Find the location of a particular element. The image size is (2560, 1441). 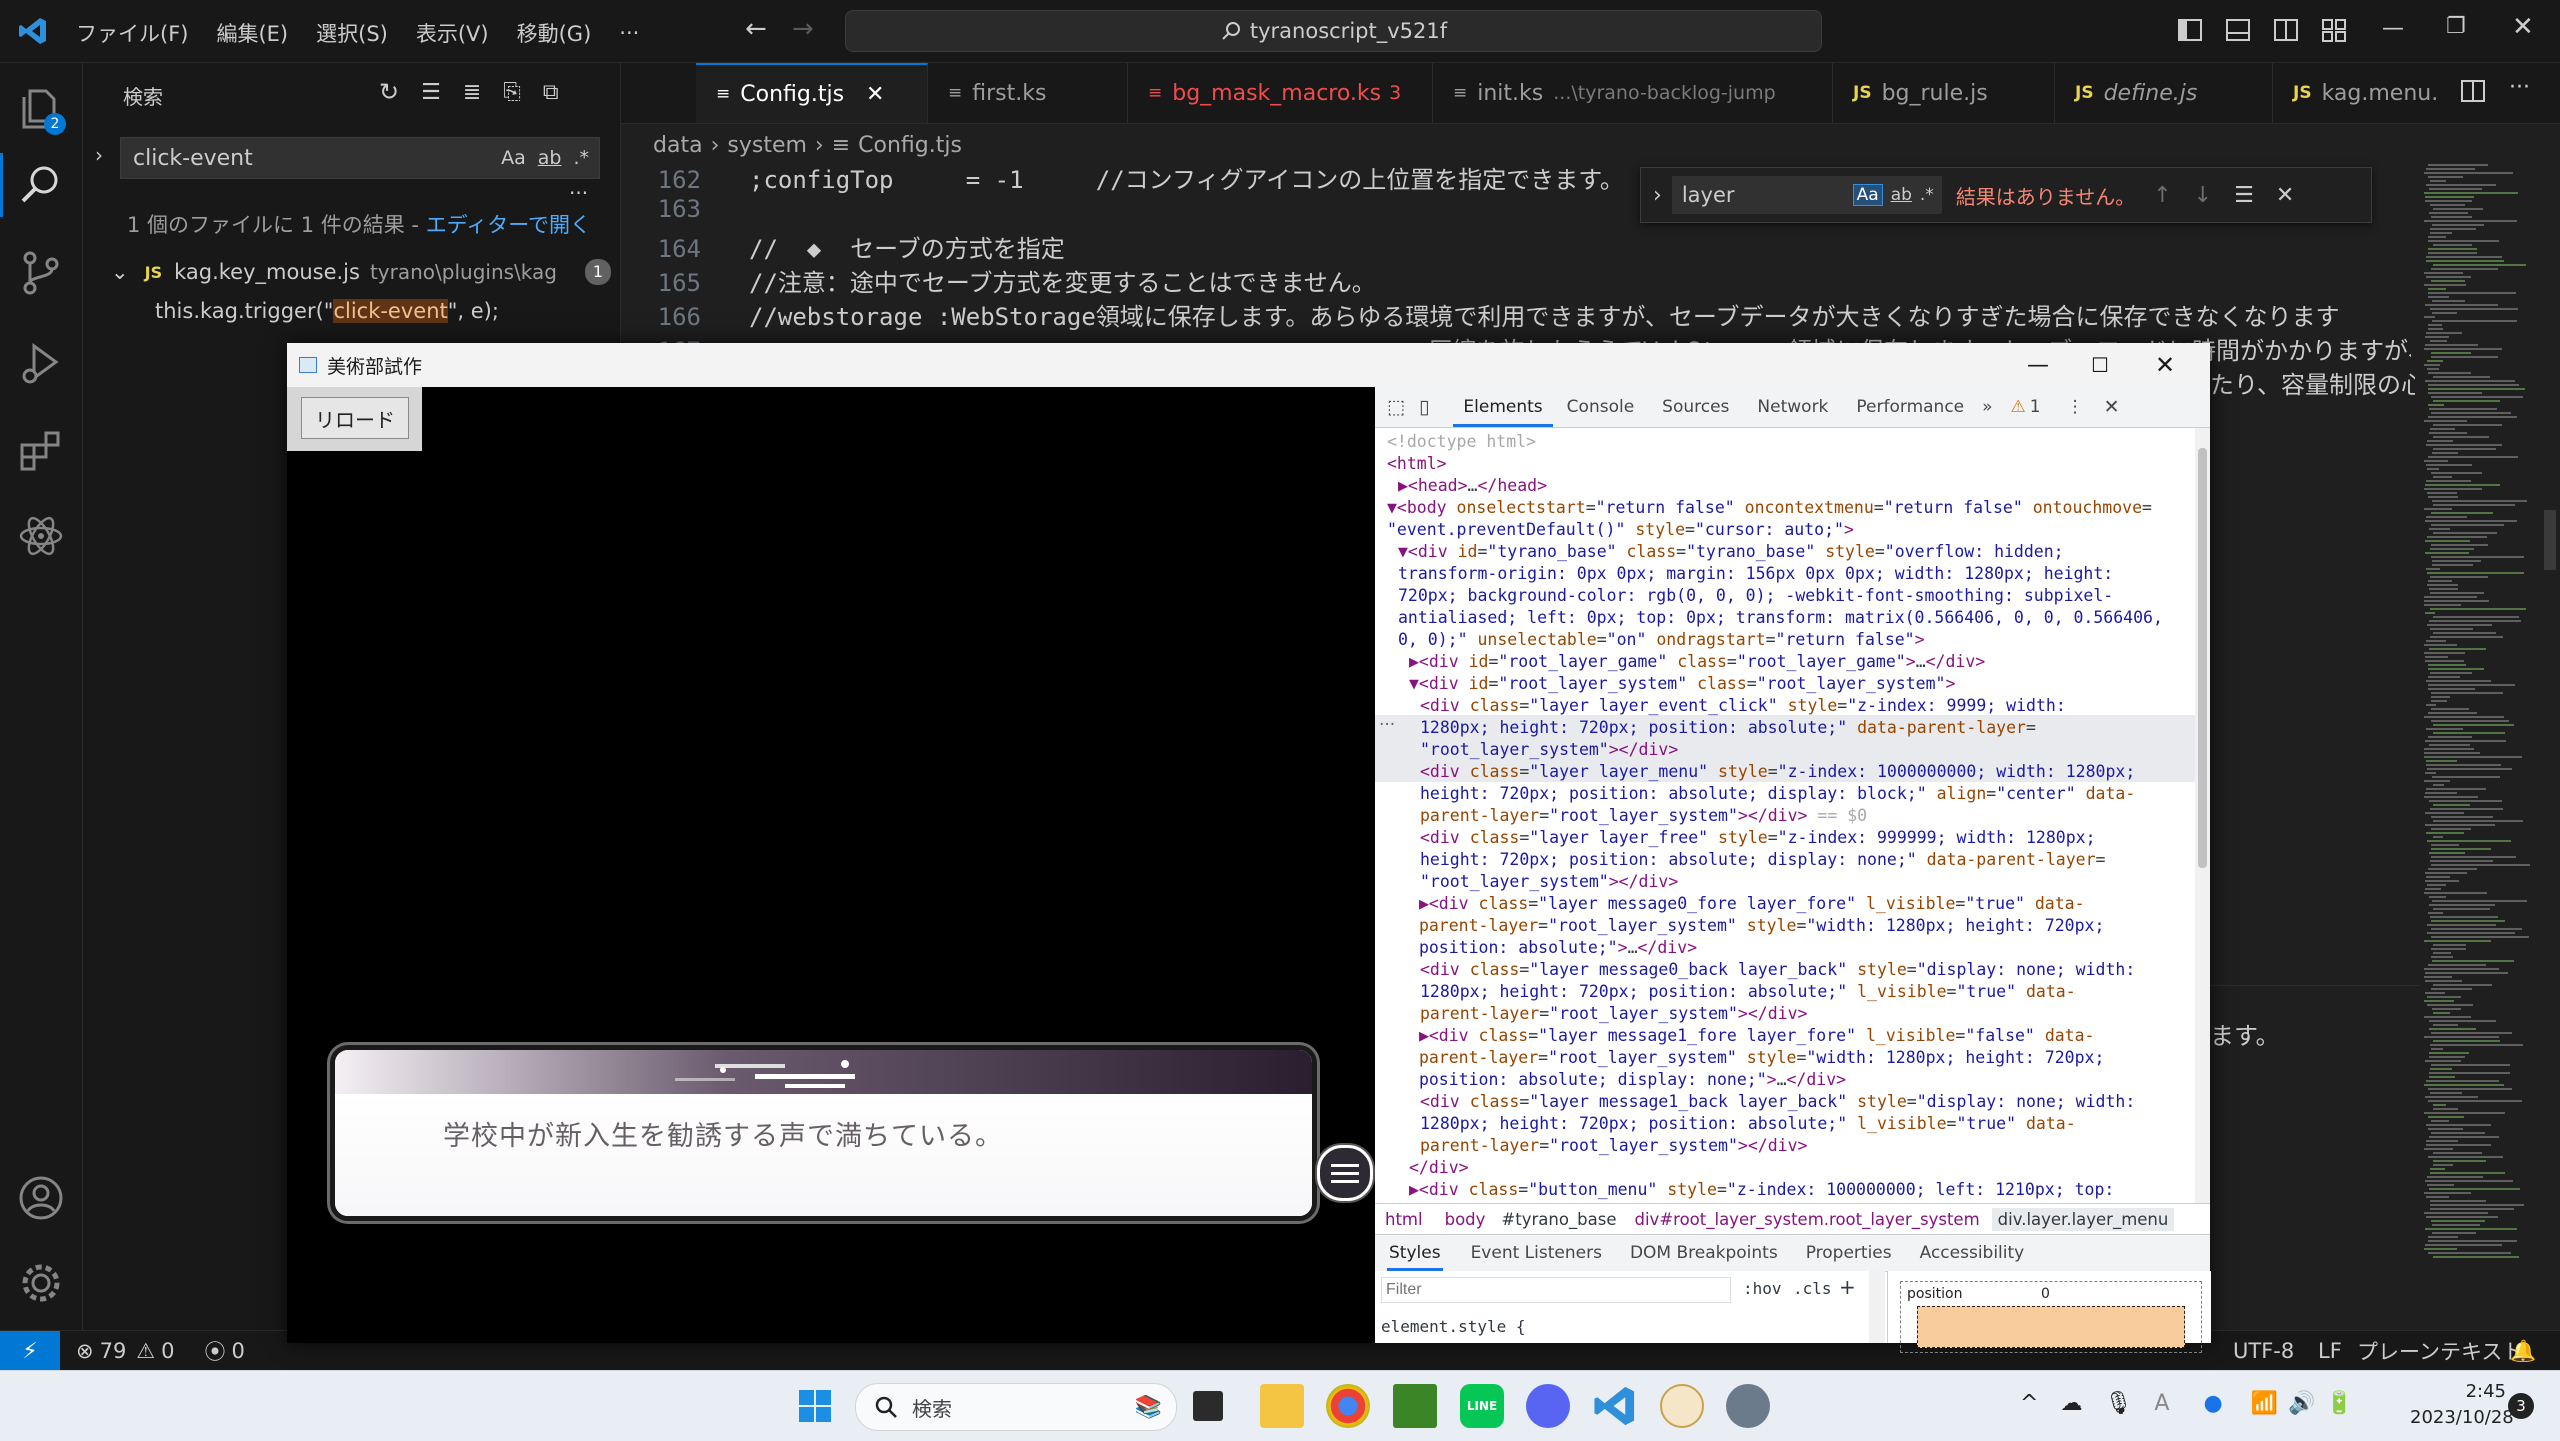

dom-crumb-html: html is located at coordinates (1404, 1219).